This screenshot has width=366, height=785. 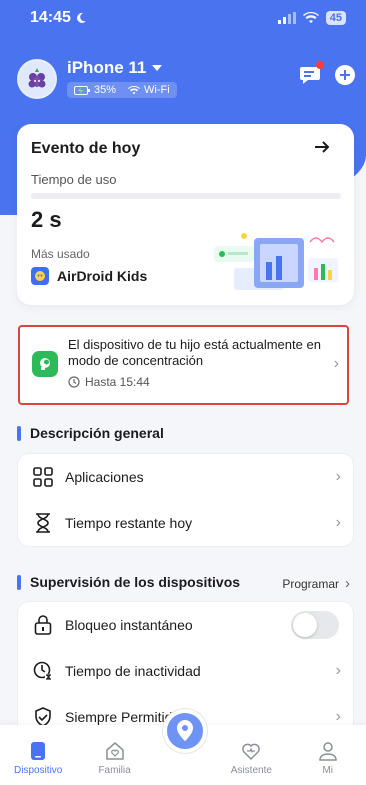 I want to click on moon-icon, so click(x=81, y=17).